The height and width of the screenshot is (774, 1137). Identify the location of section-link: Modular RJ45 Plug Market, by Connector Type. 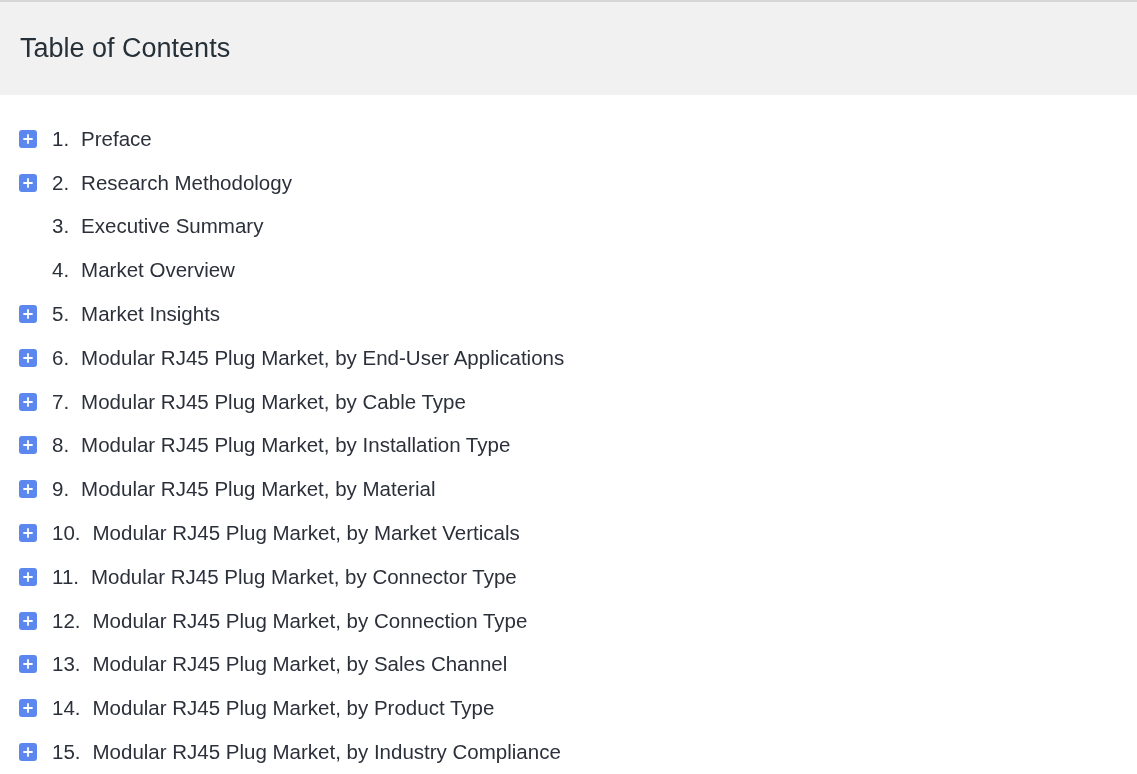
(304, 576).